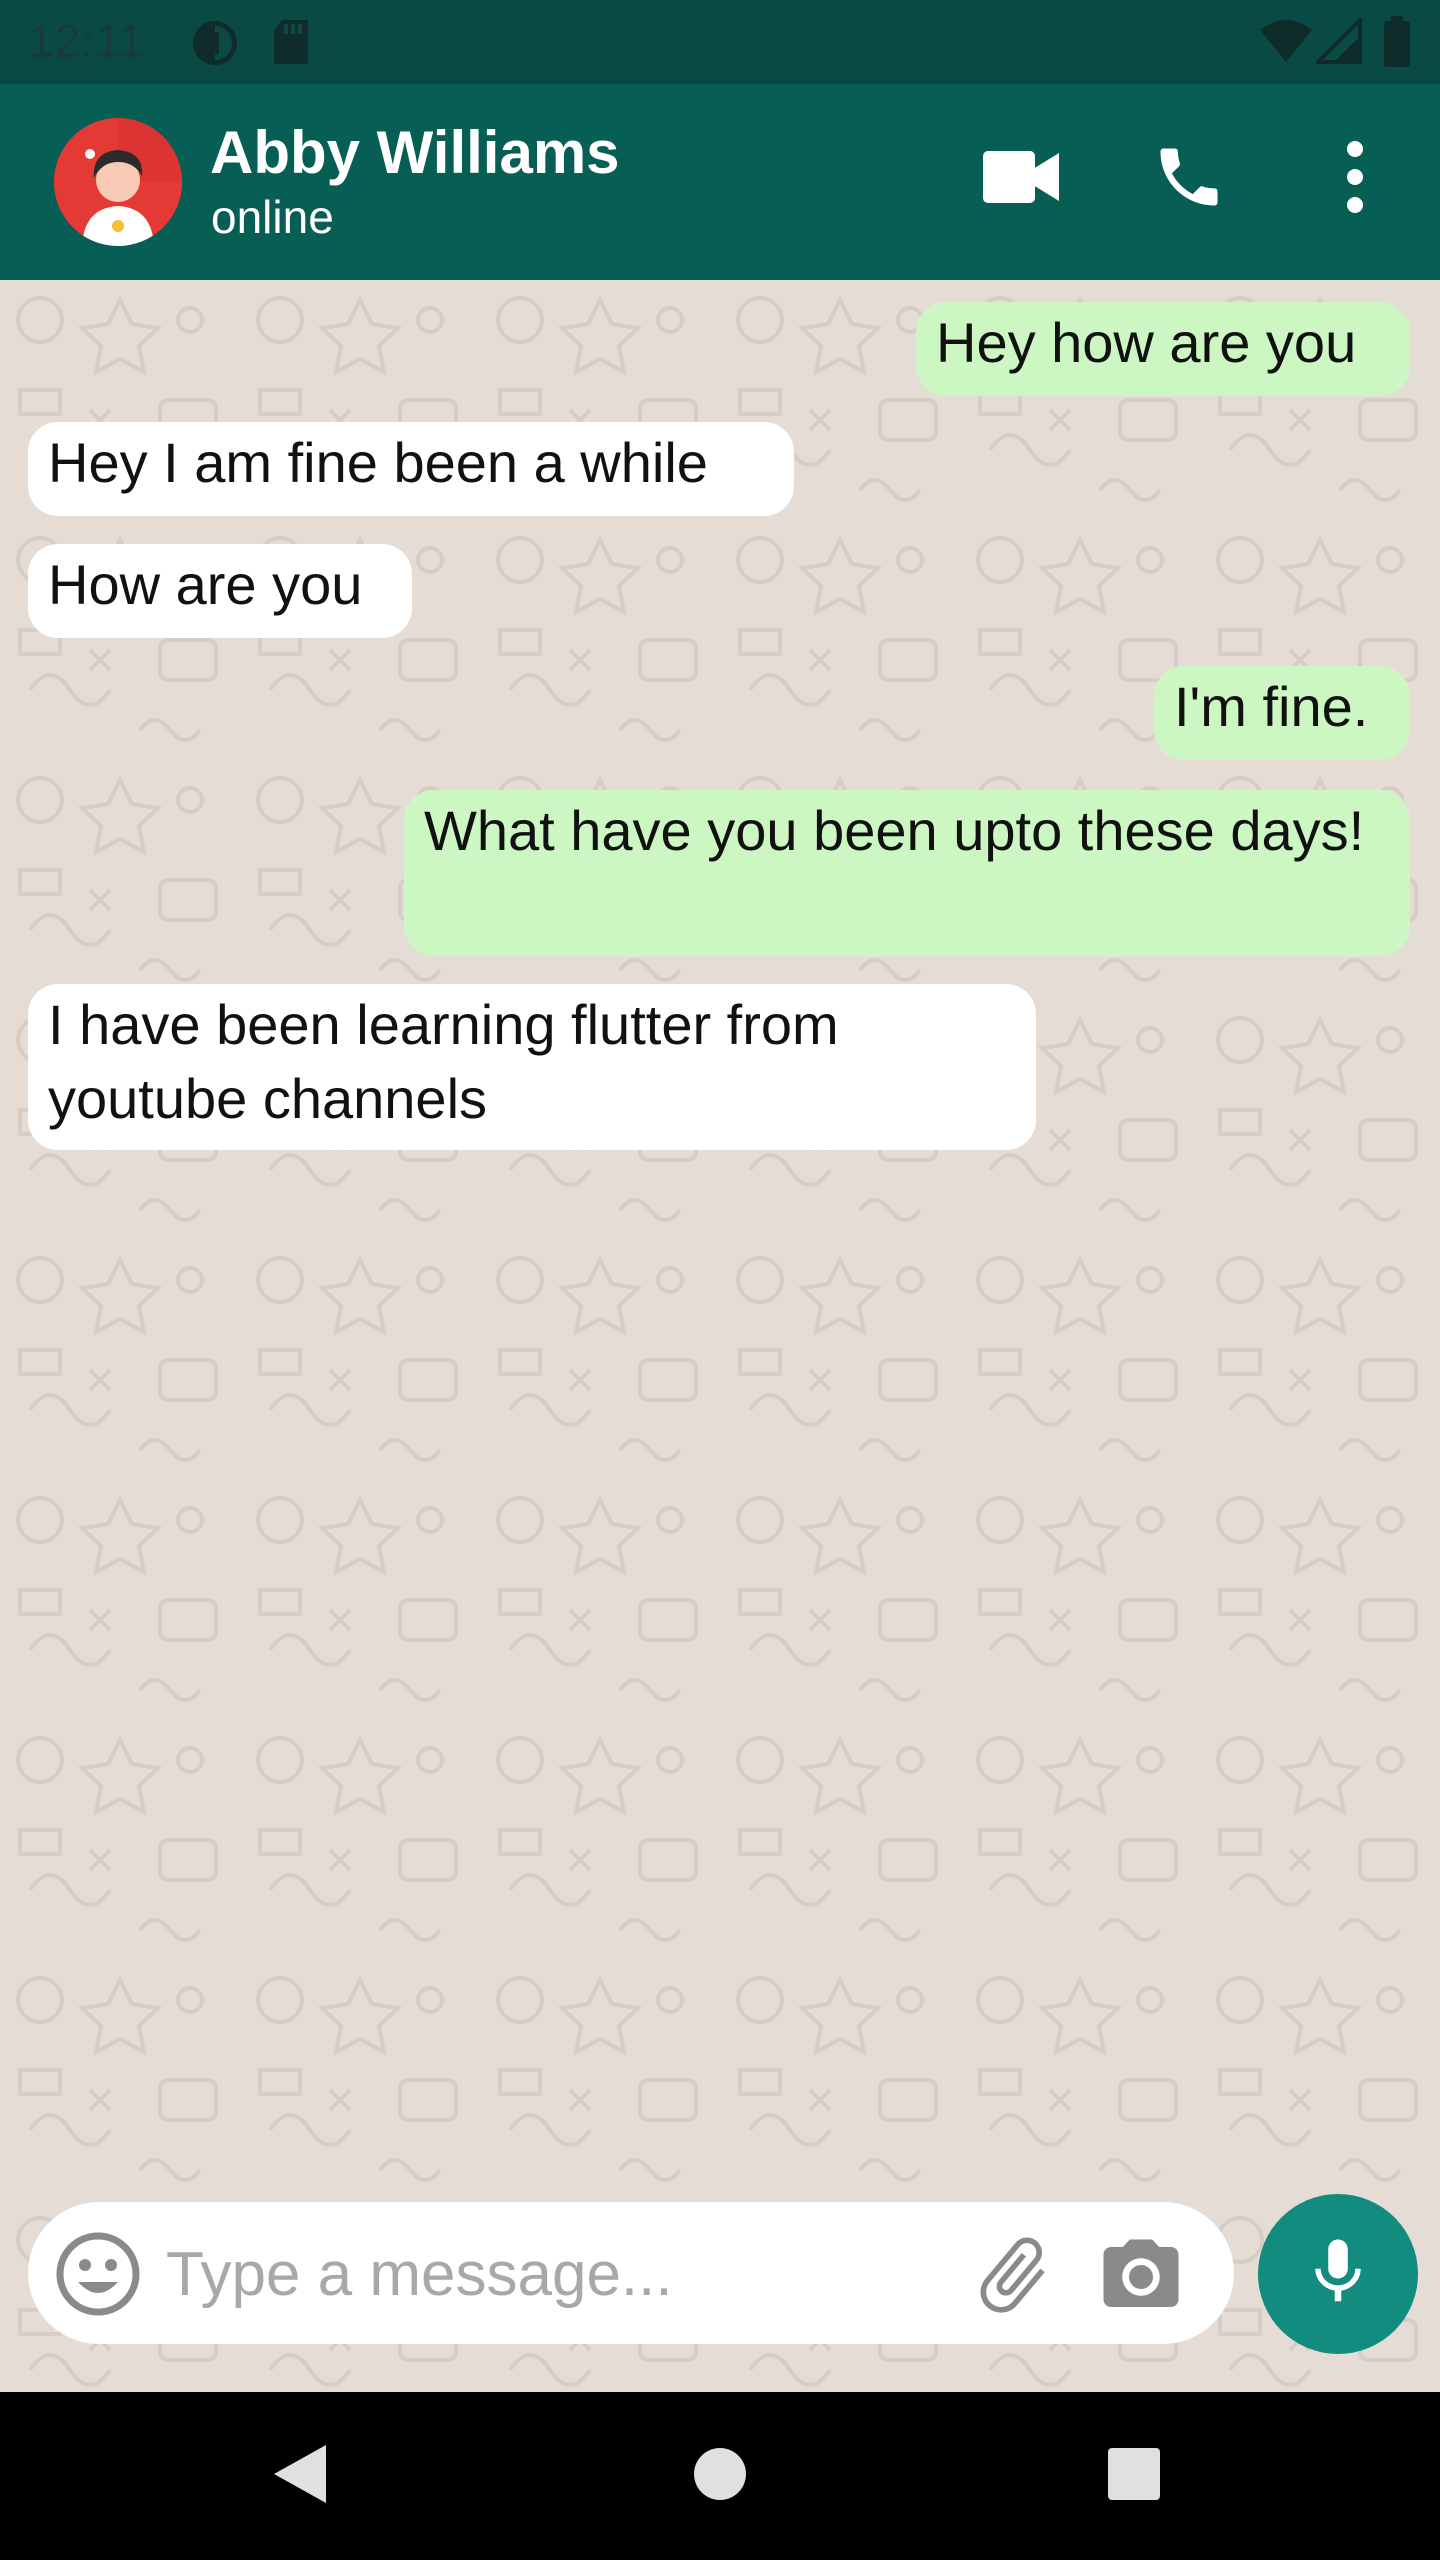  Describe the element at coordinates (378, 462) in the screenshot. I see `message-text: Hey I am fine been a while` at that location.